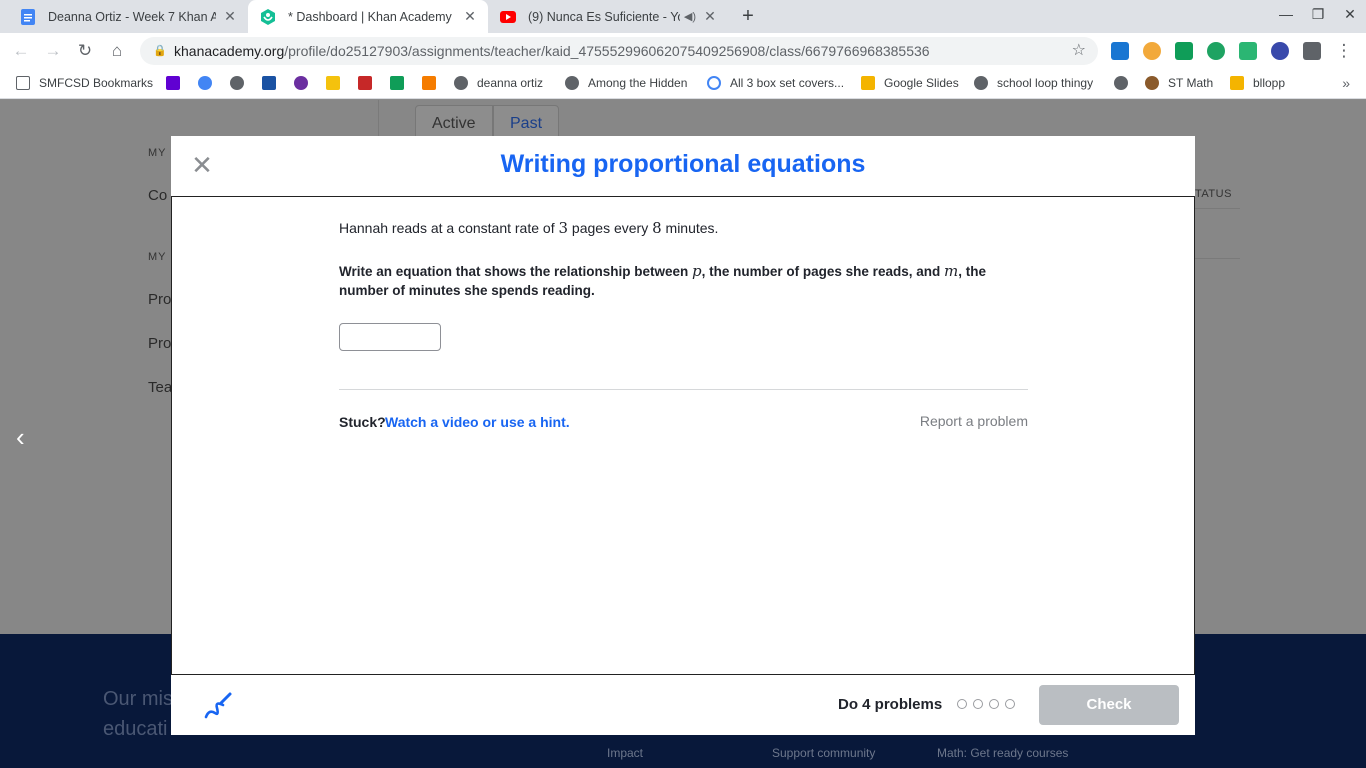  I want to click on modal-title: Writing proportional equations, so click(683, 164).